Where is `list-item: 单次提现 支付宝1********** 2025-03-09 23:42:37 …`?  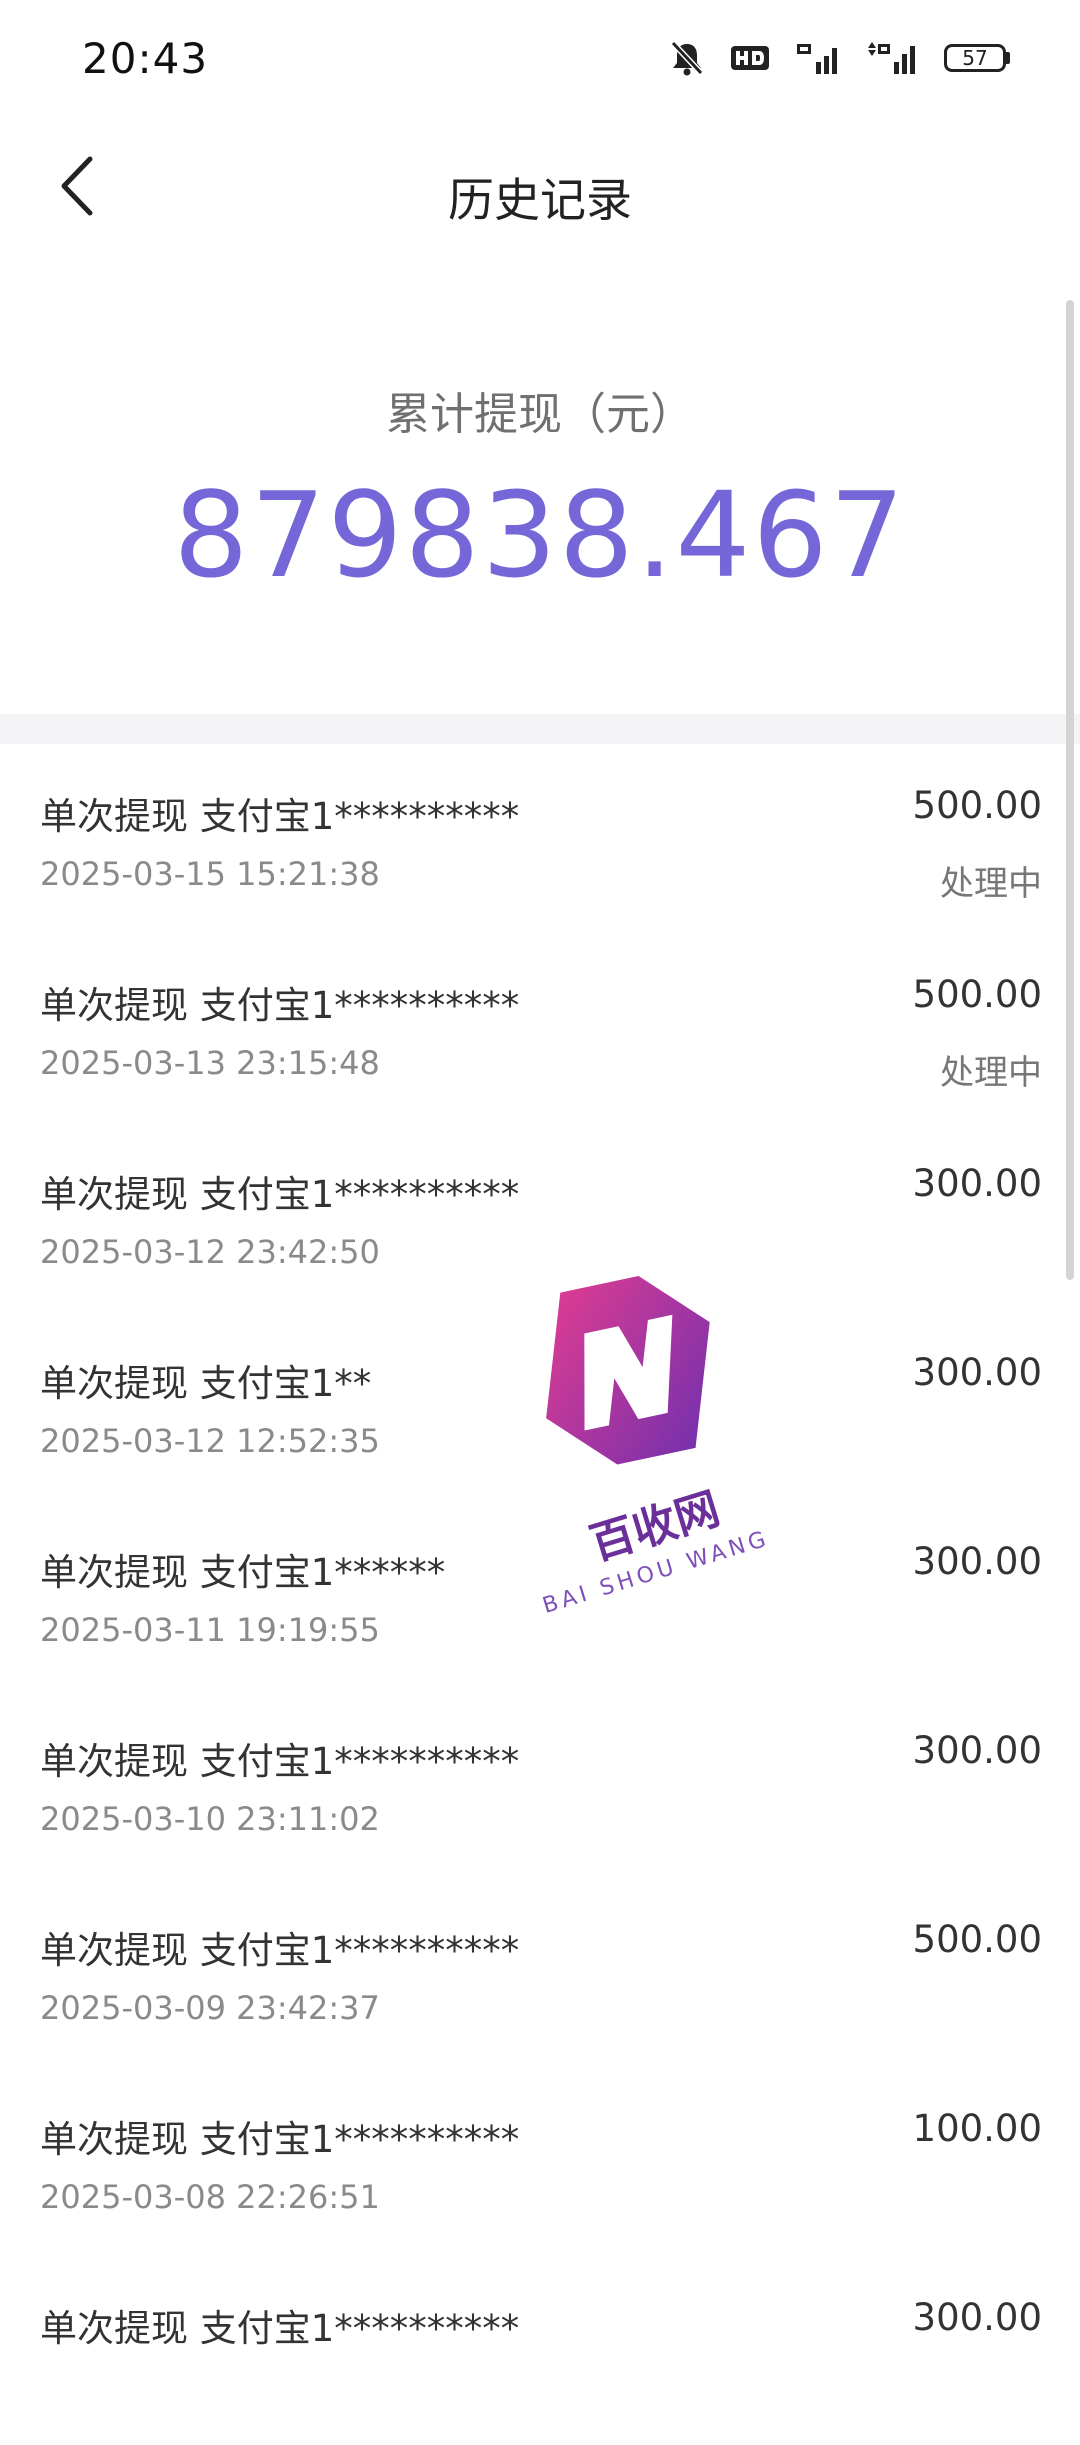 list-item: 单次提现 支付宝1********** 2025-03-09 23:42:37 … is located at coordinates (540, 1972).